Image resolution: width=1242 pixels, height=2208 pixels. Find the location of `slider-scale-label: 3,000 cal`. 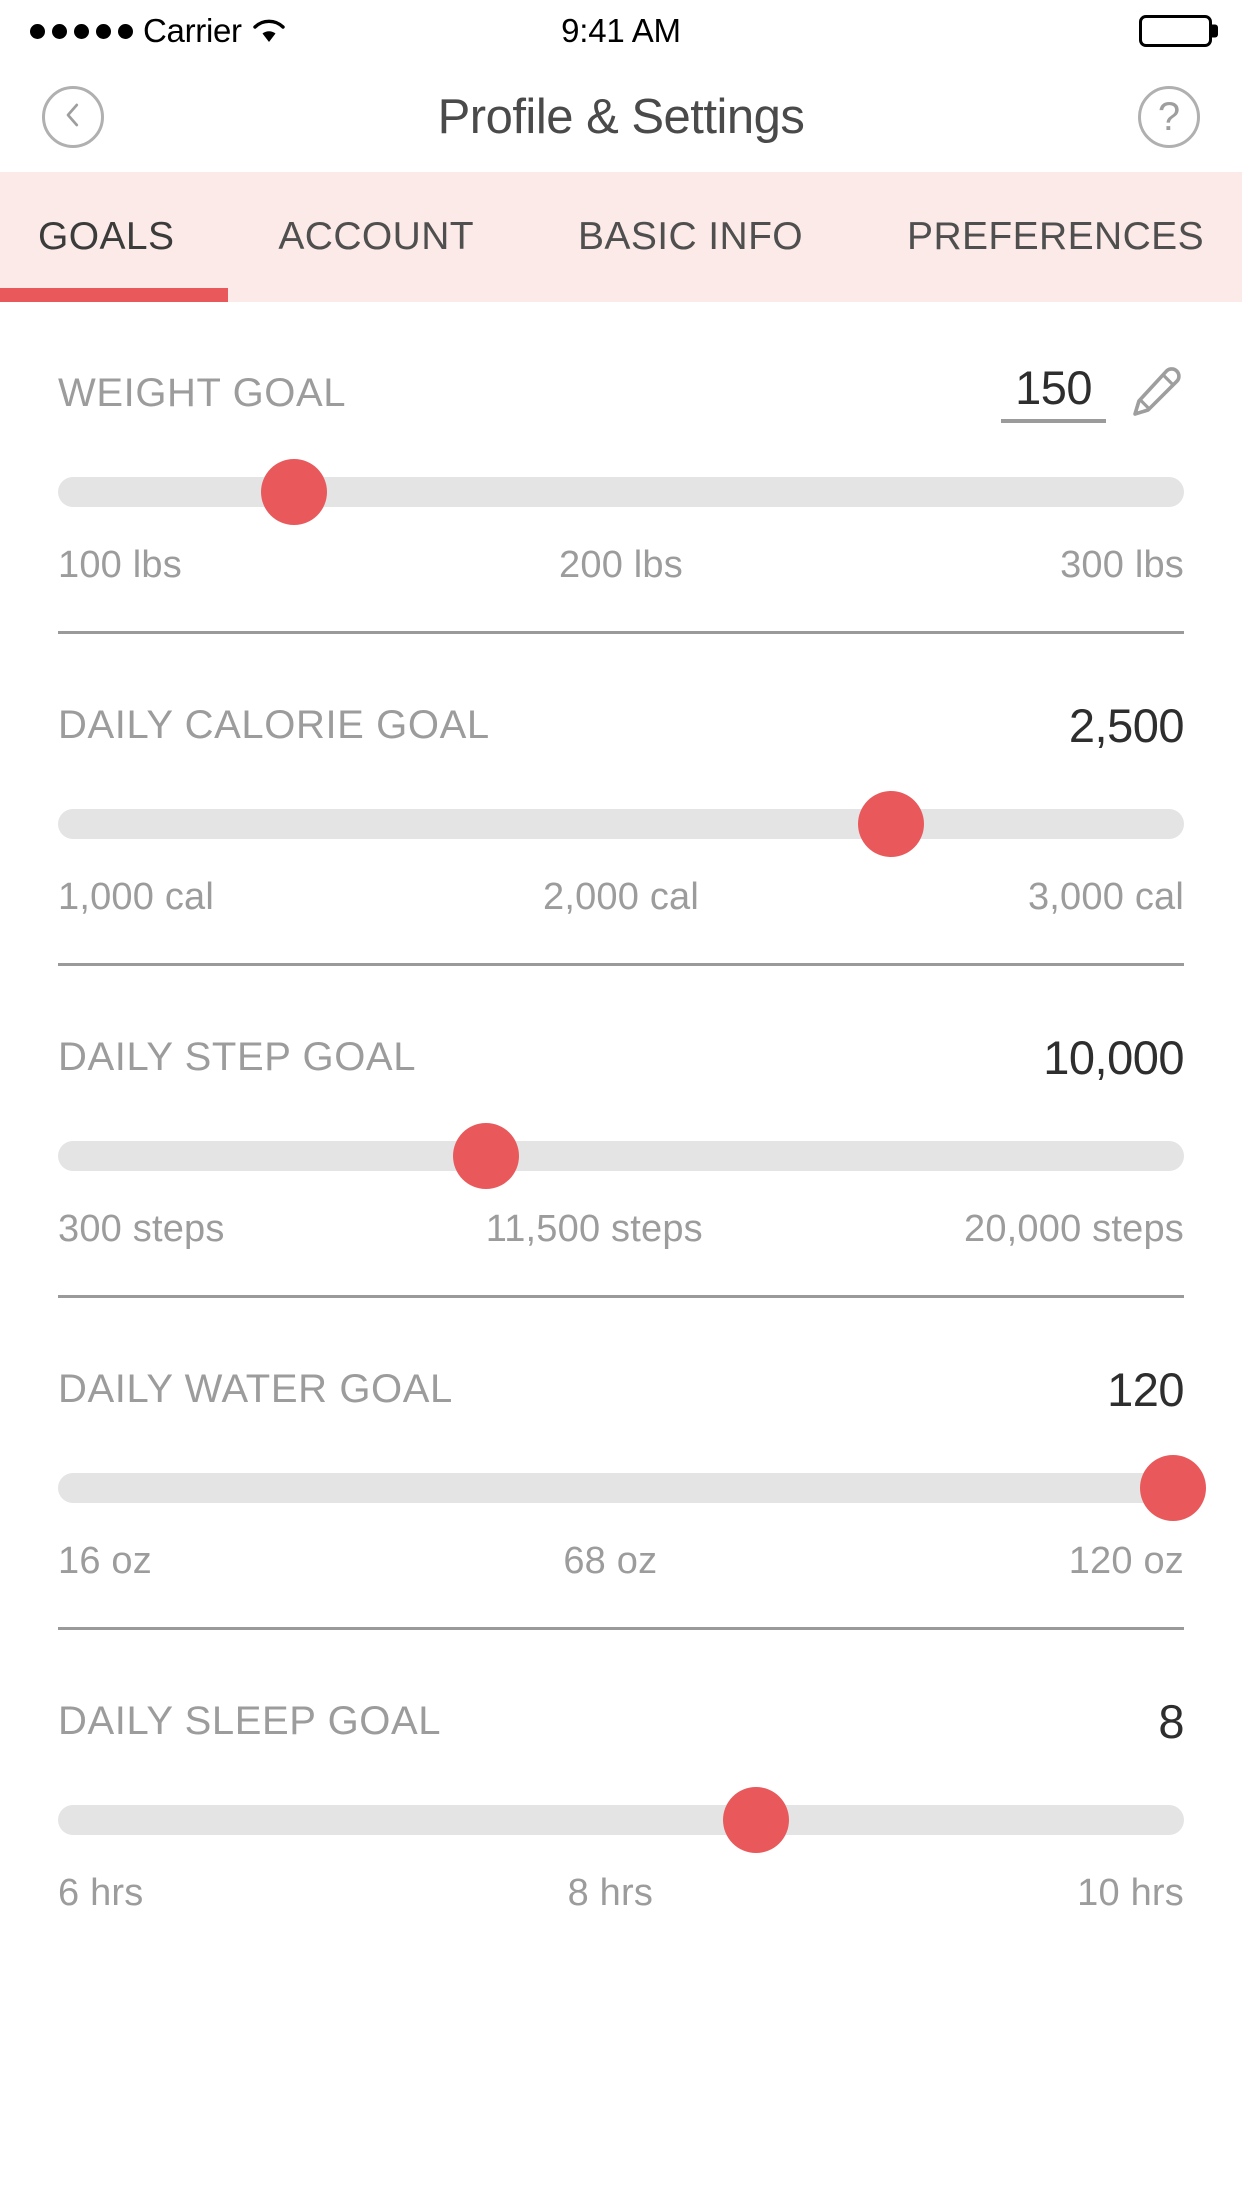

slider-scale-label: 3,000 cal is located at coordinates (1105, 897).